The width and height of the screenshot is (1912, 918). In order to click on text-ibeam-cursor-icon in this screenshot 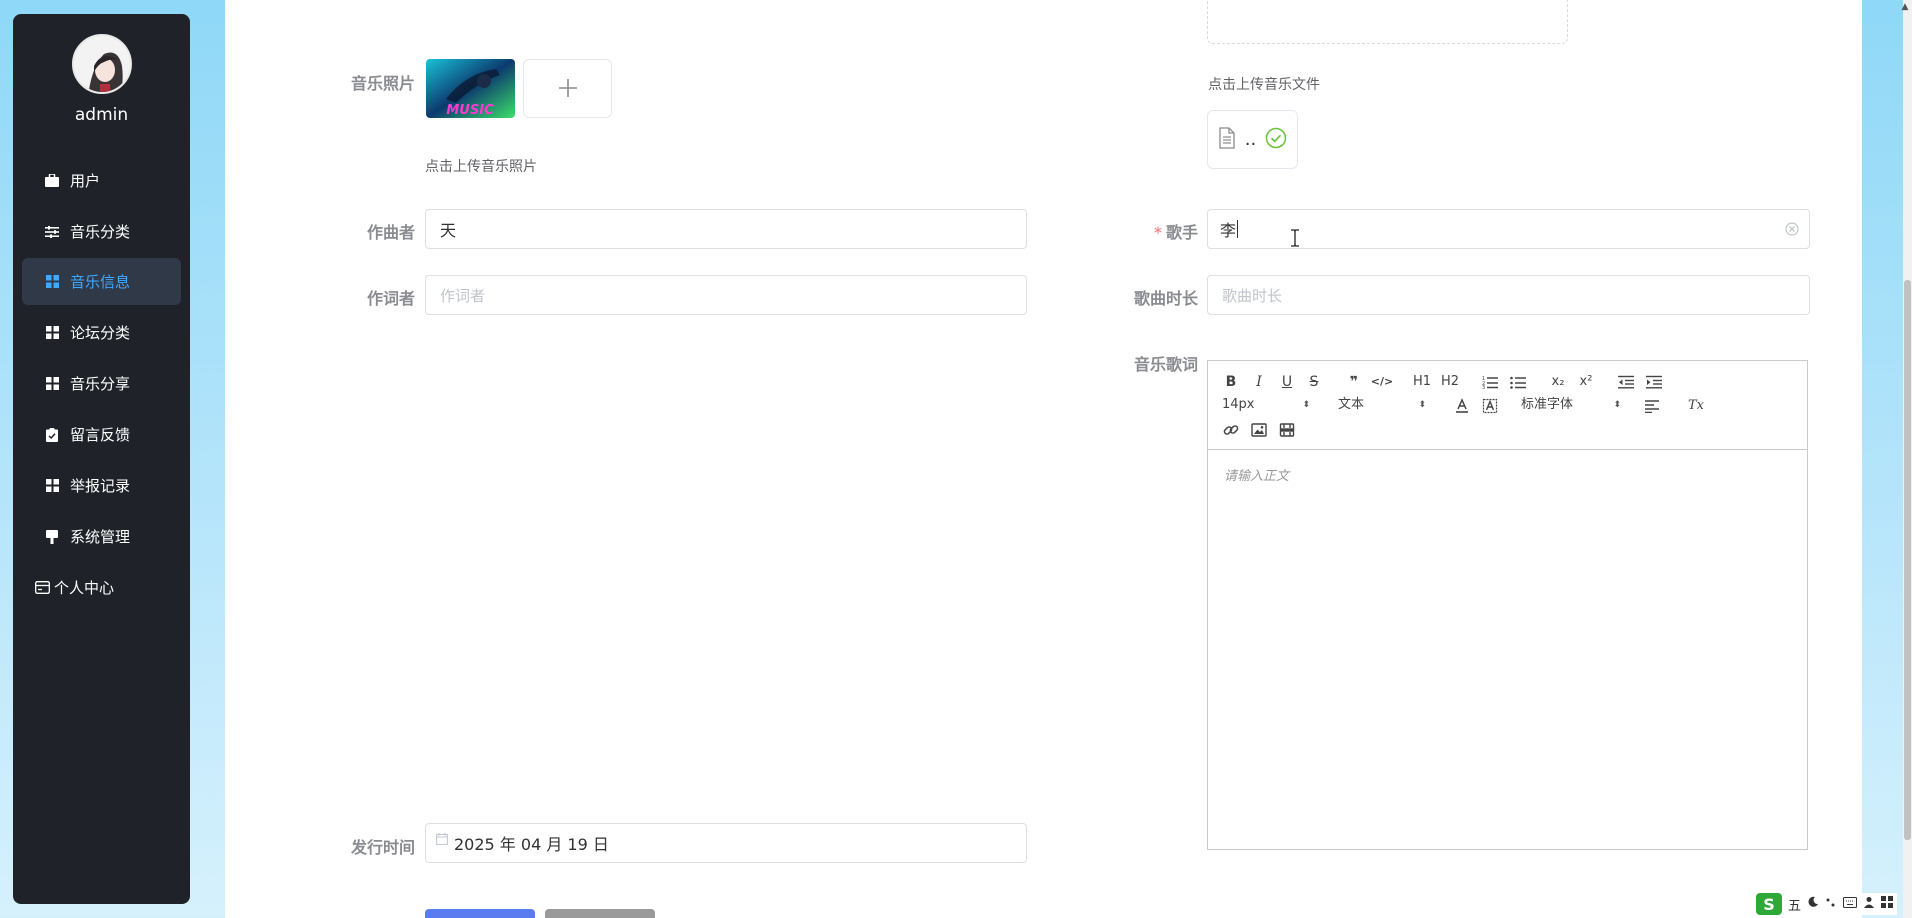, I will do `click(1295, 240)`.